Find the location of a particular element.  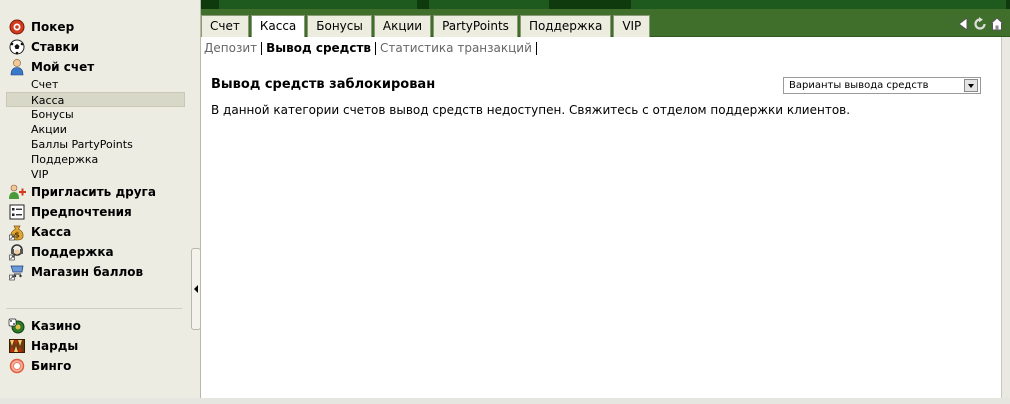

sidebar-sub-vip: VIP is located at coordinates (95, 174).